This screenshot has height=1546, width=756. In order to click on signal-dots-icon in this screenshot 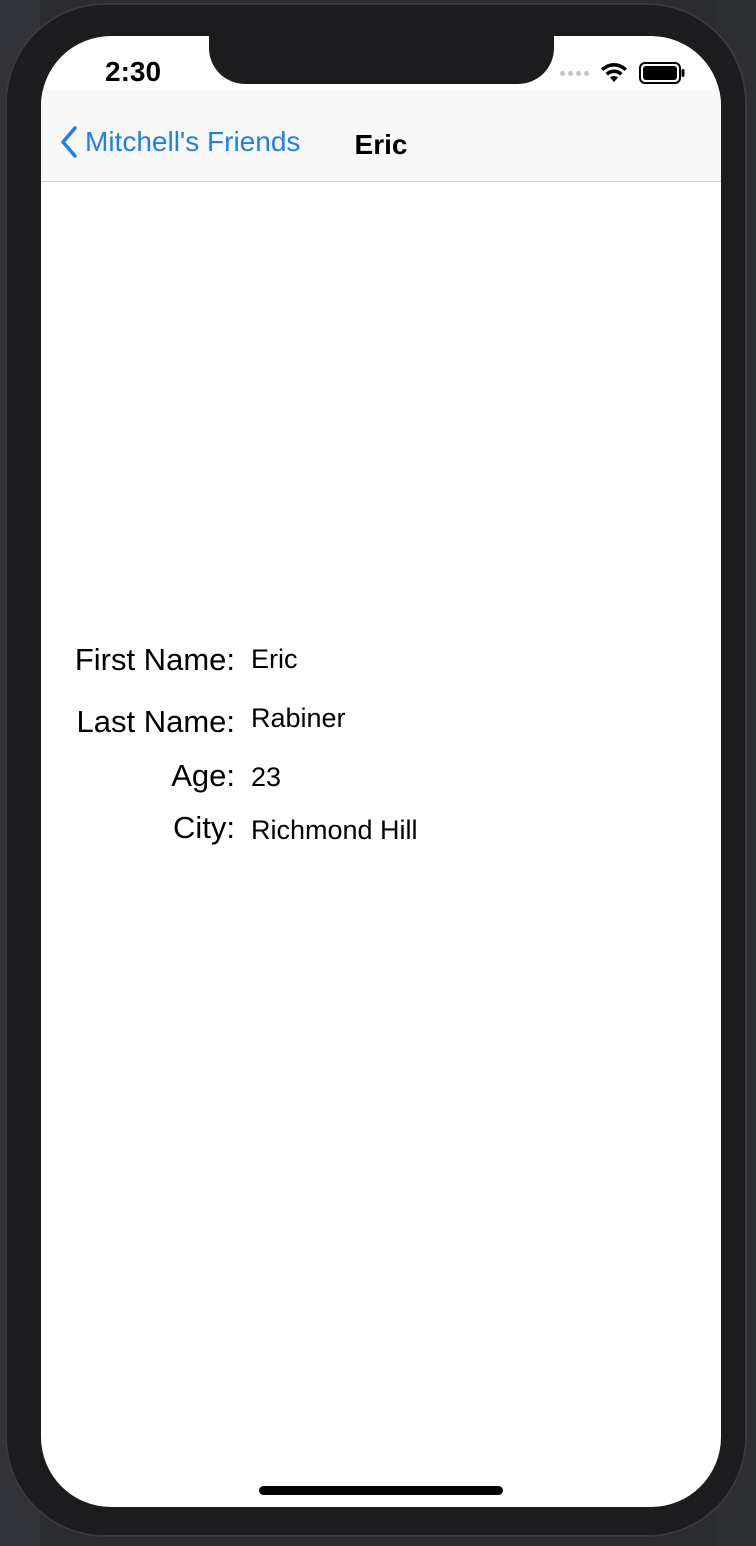, I will do `click(574, 73)`.